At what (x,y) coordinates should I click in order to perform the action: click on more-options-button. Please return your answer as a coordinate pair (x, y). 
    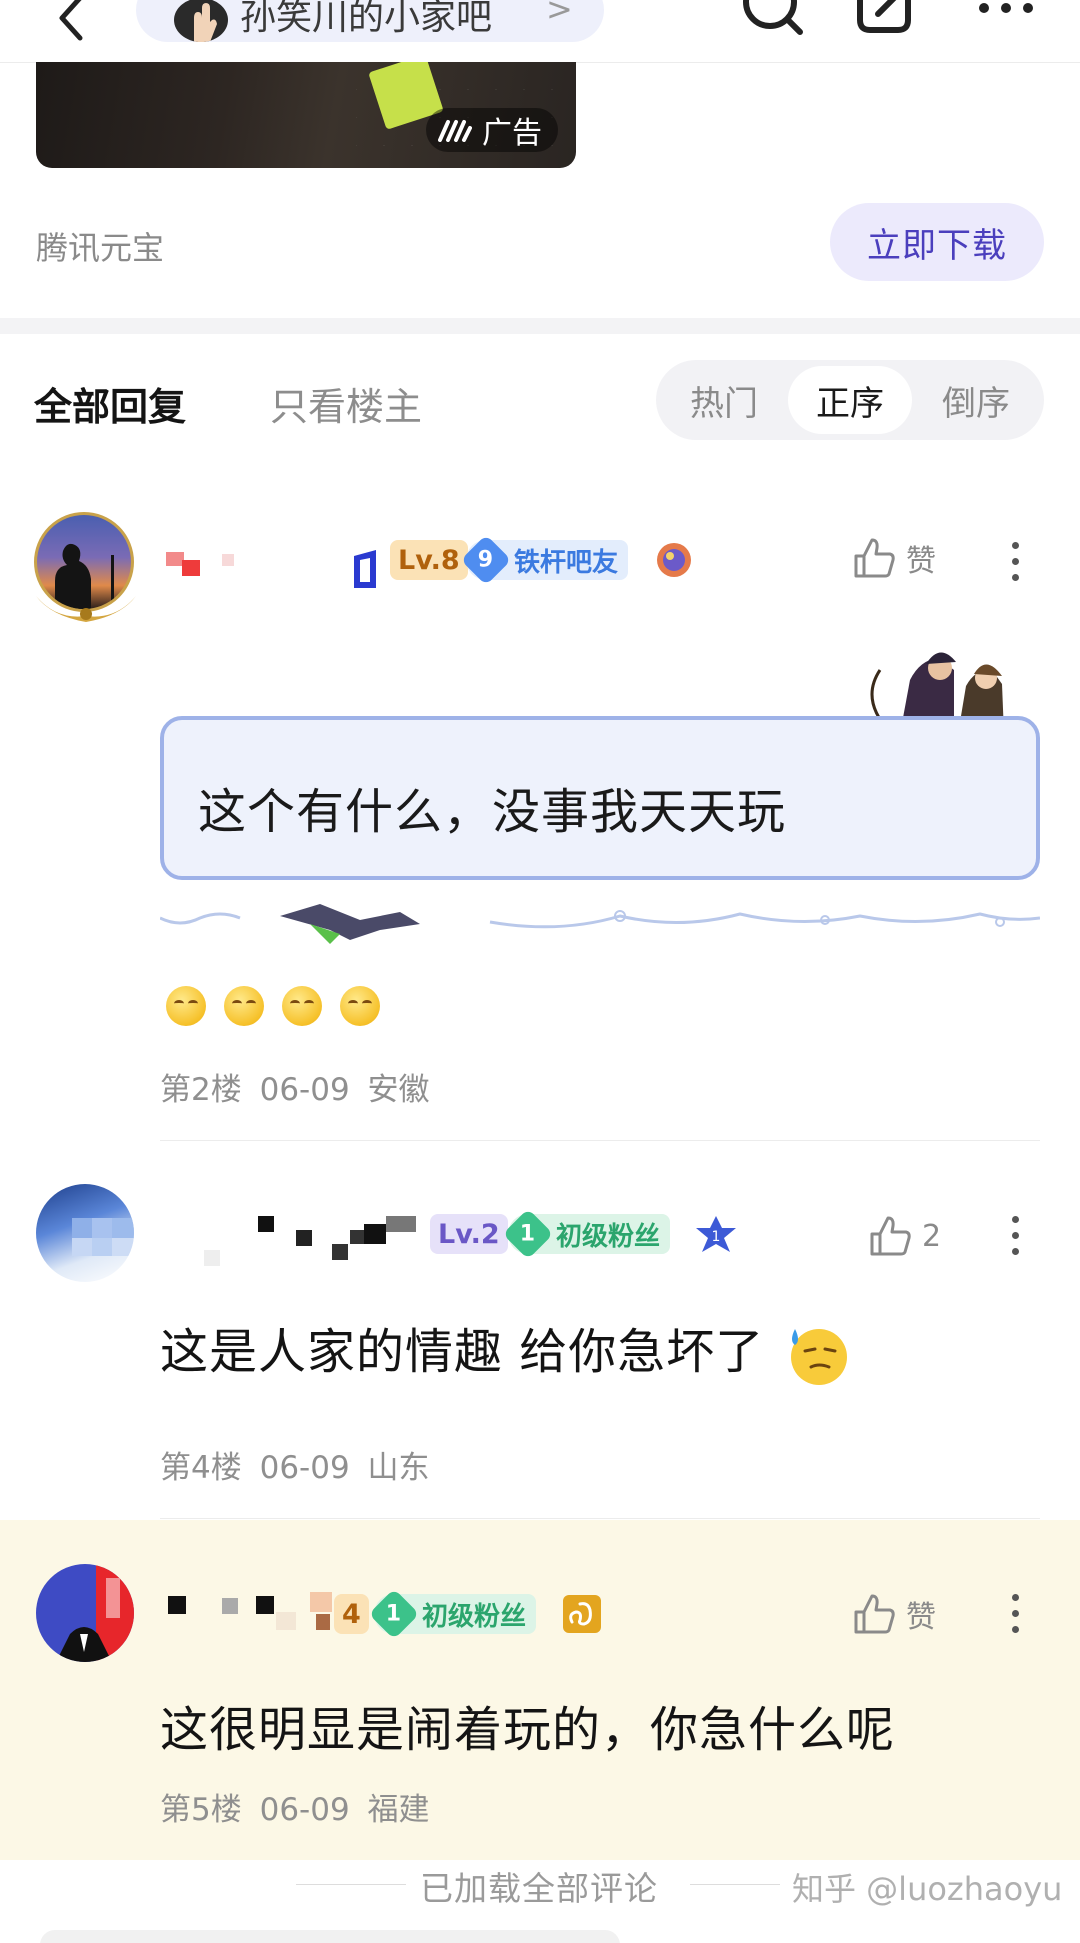
    Looking at the image, I should click on (1006, 12).